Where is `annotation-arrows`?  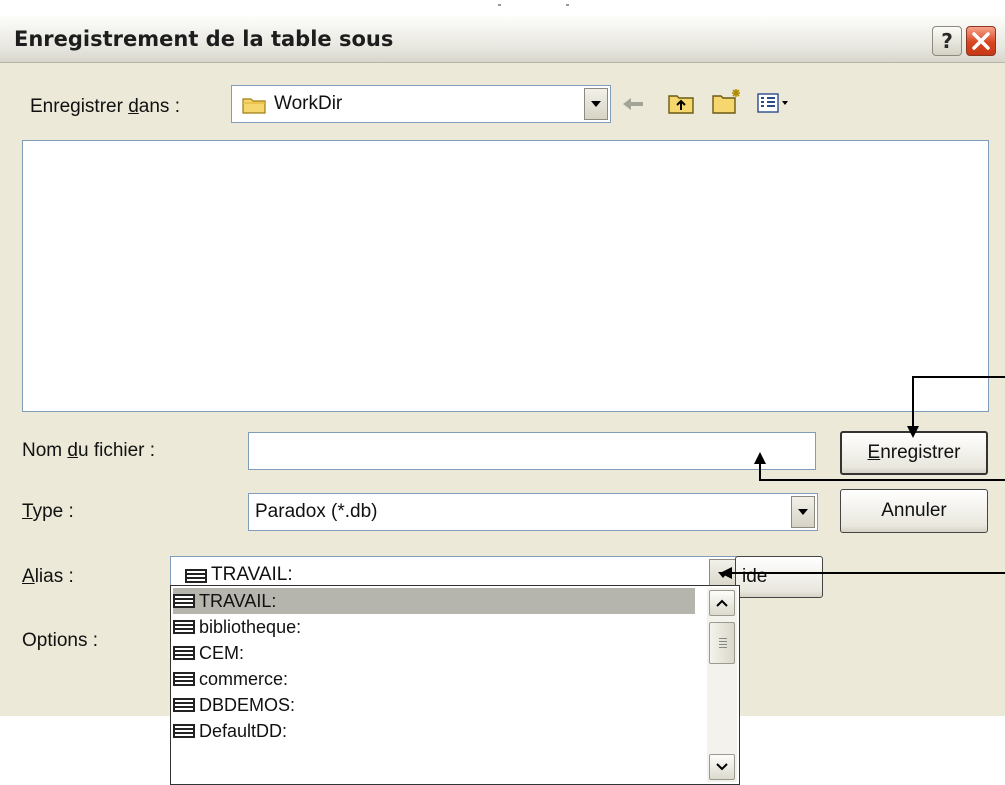 annotation-arrows is located at coordinates (862, 477).